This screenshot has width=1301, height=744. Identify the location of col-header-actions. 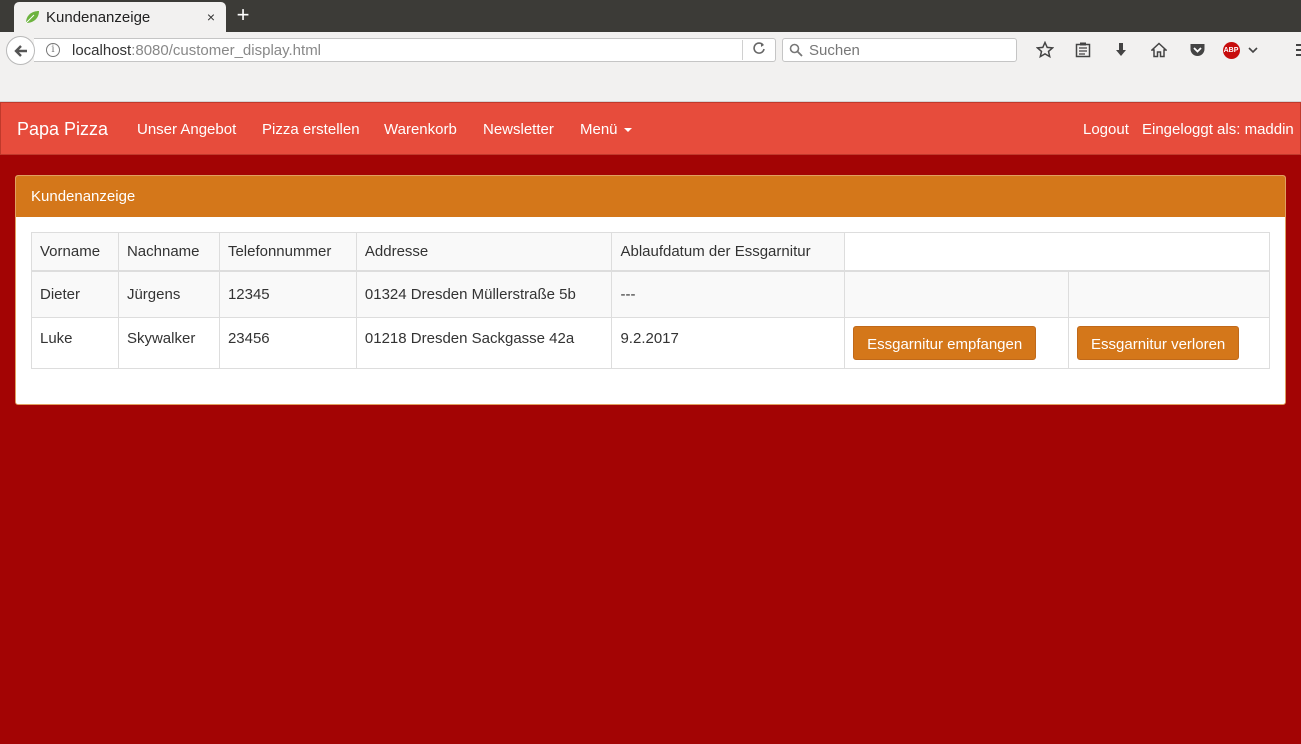
(1057, 252).